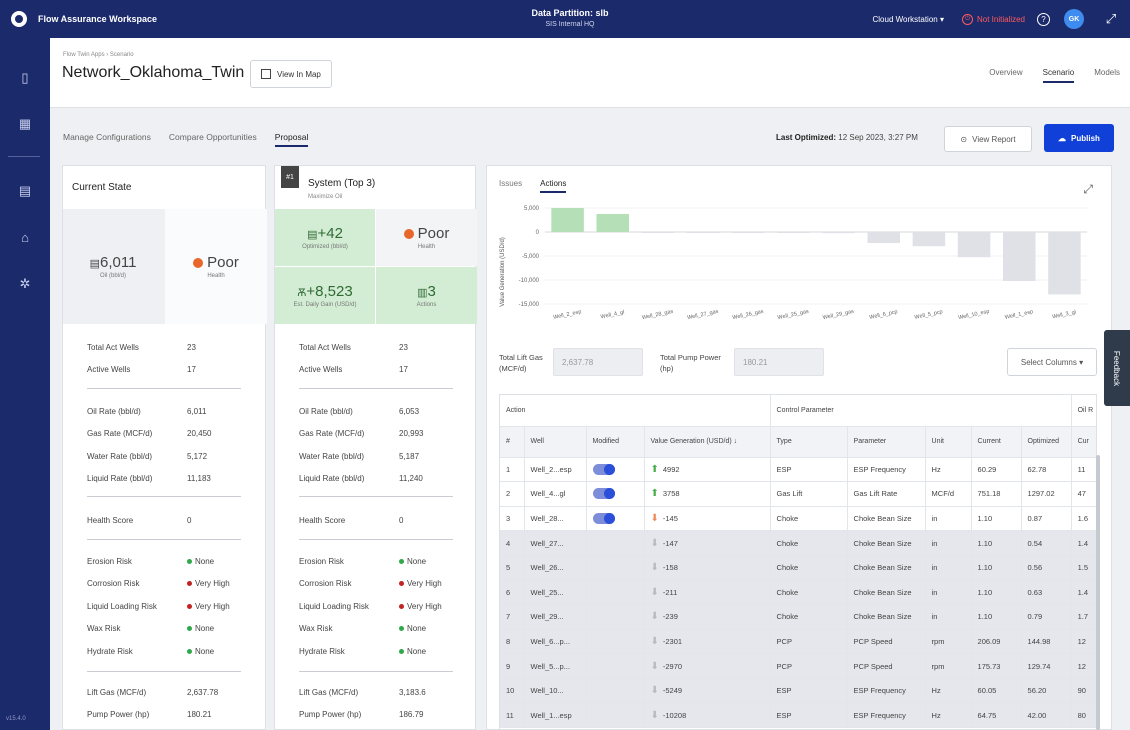 This screenshot has height=730, width=1130. Describe the element at coordinates (197, 456) in the screenshot. I see `row-value: 5,172` at that location.